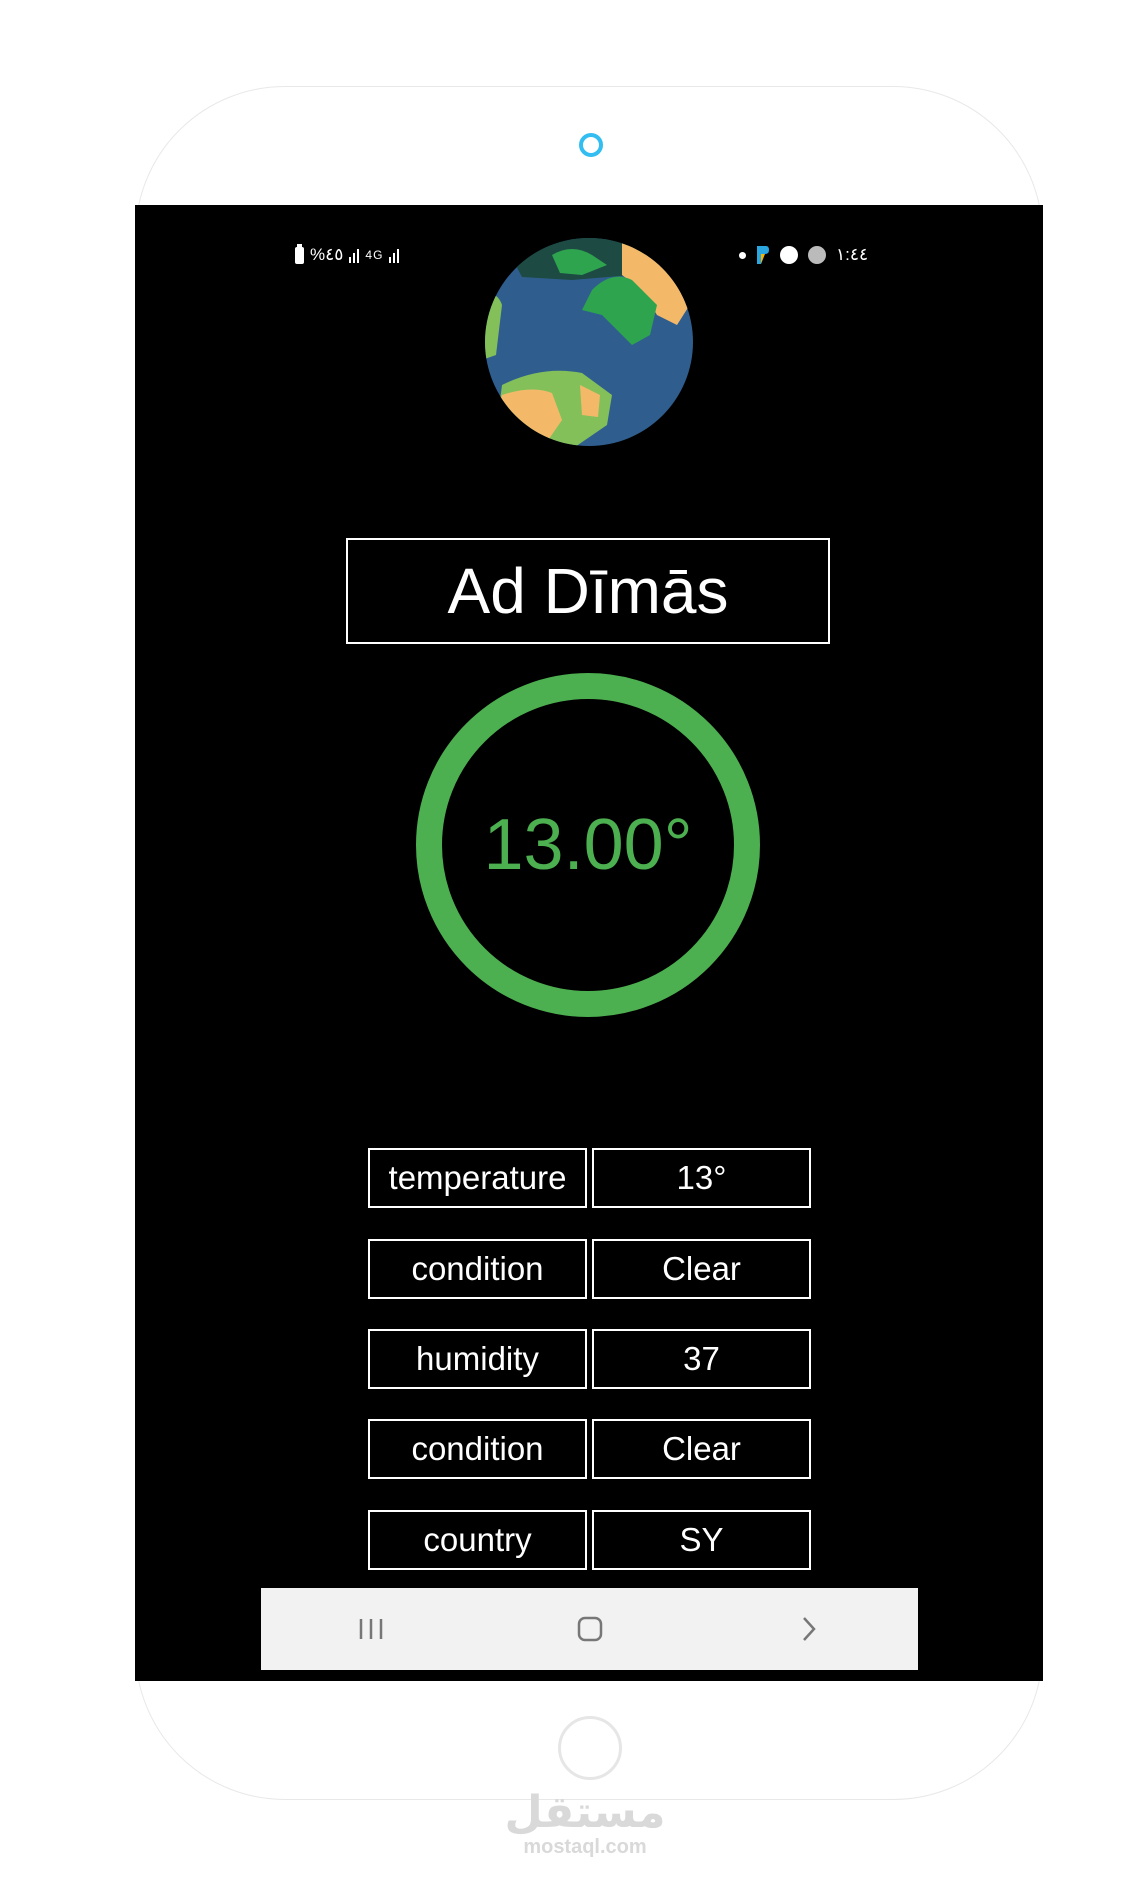 The width and height of the screenshot is (1146, 1890). I want to click on home-nav-button, so click(590, 1629).